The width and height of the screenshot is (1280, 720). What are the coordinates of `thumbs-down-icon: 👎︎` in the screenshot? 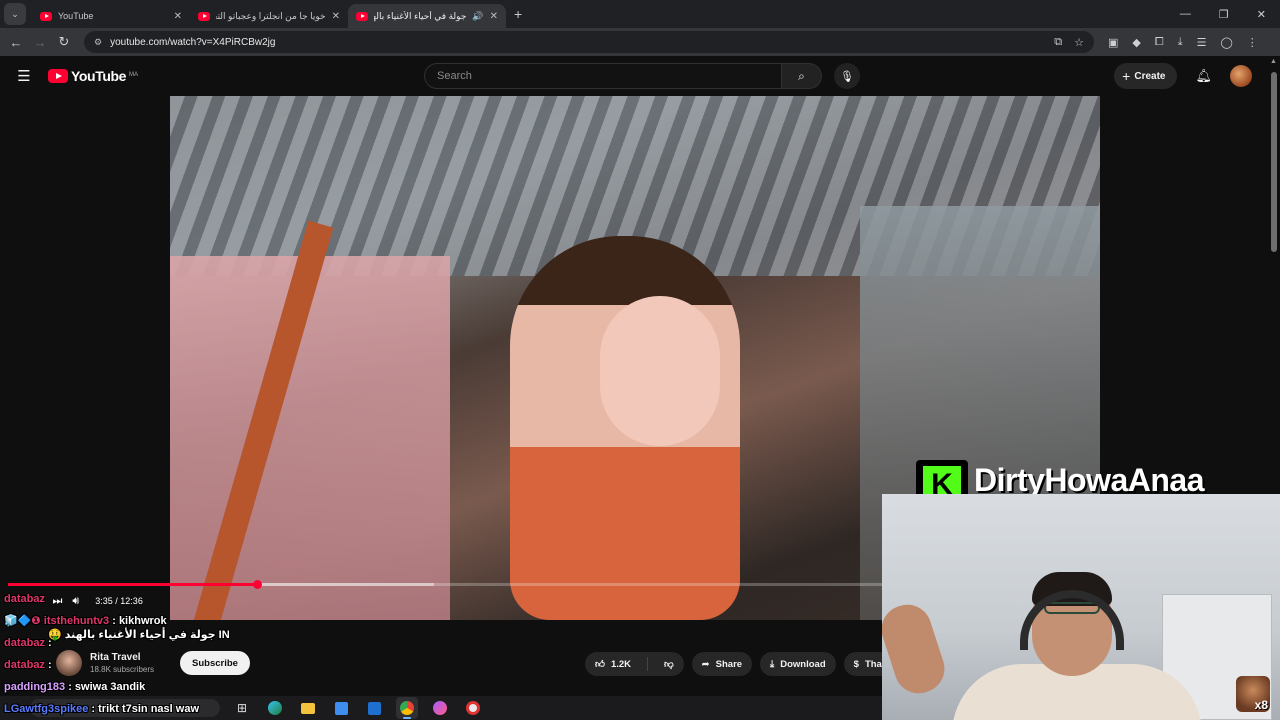 It's located at (669, 664).